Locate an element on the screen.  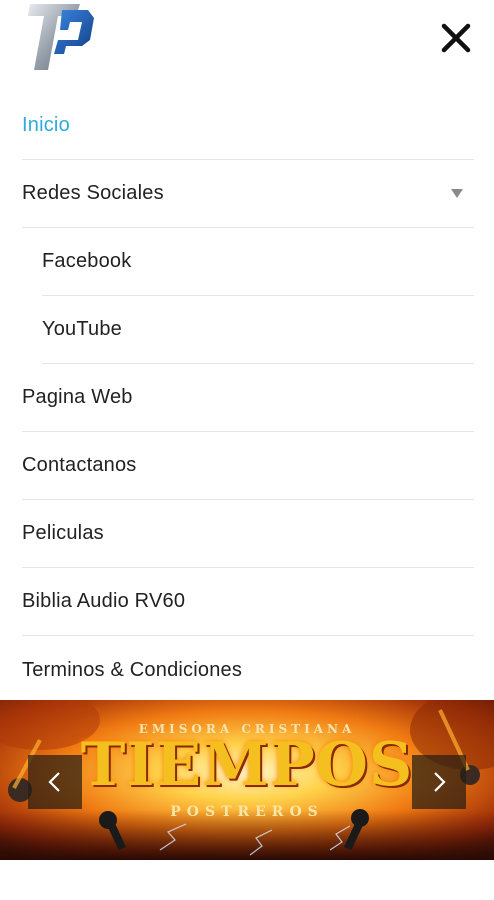
caret-down-icon is located at coordinates (457, 194).